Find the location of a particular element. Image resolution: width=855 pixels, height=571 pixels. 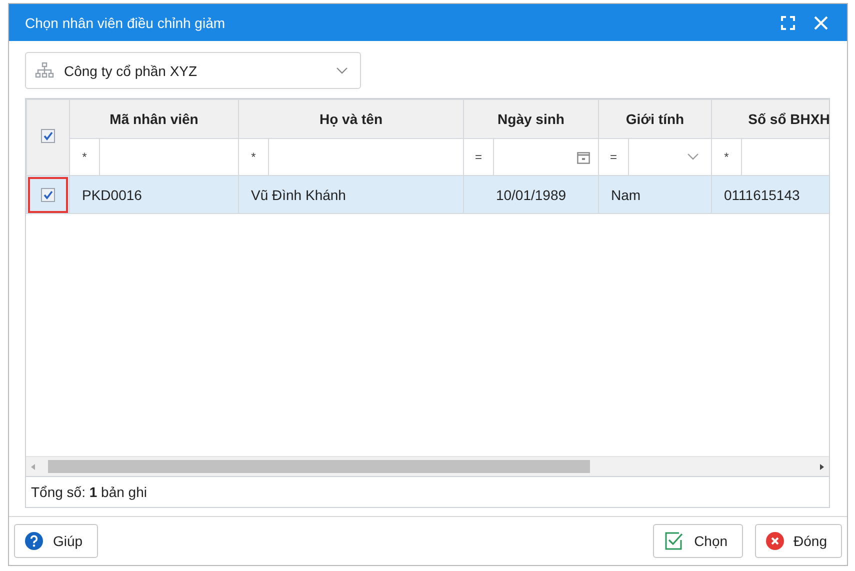

table-cell: PKD0016 is located at coordinates (112, 194).